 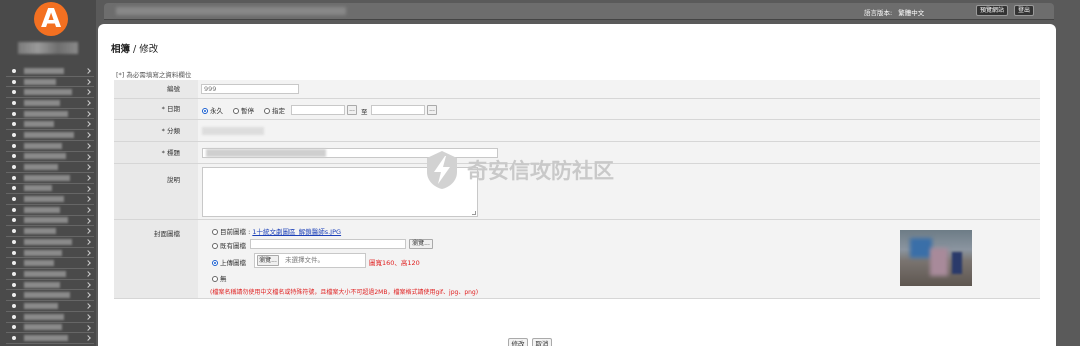 What do you see at coordinates (156, 109) in the screenshot?
I see `date-label: * 日期` at bounding box center [156, 109].